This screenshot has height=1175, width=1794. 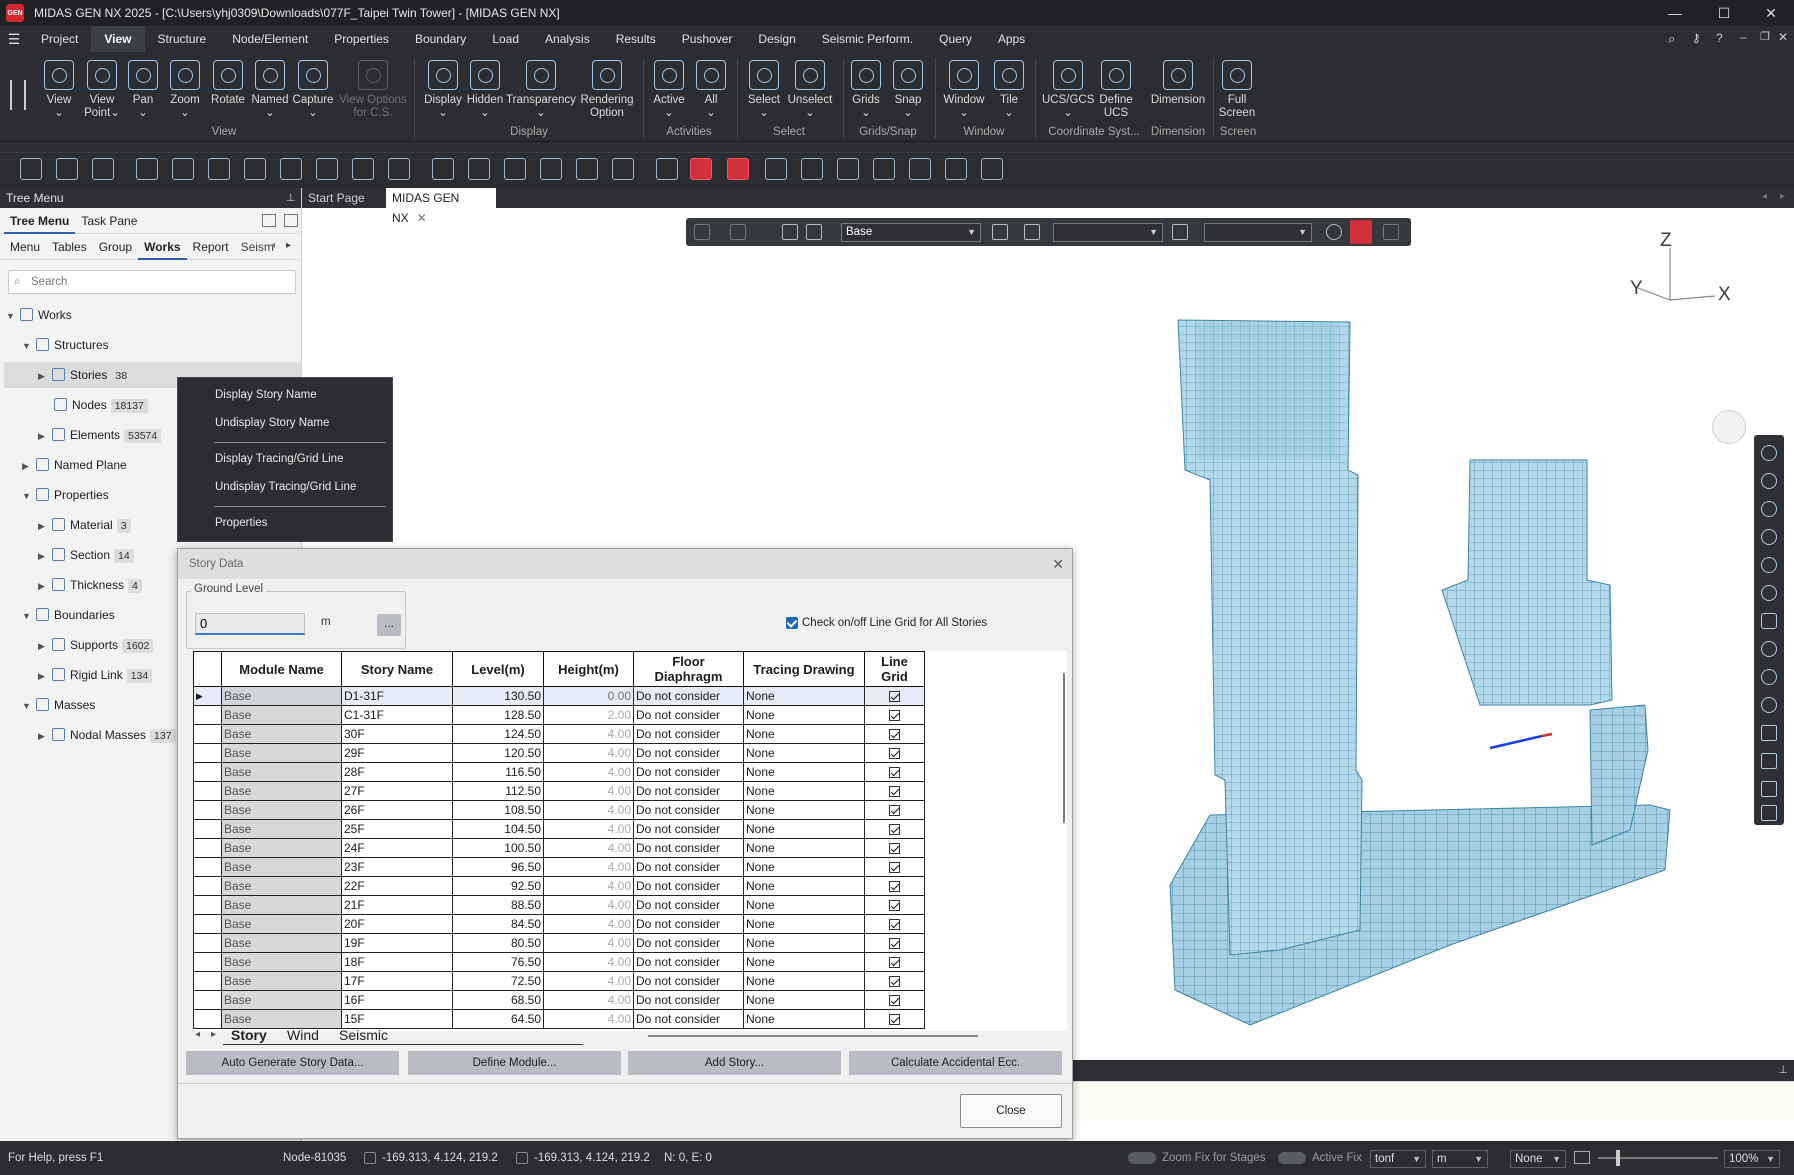 I want to click on unlock-icon, so click(x=1391, y=232).